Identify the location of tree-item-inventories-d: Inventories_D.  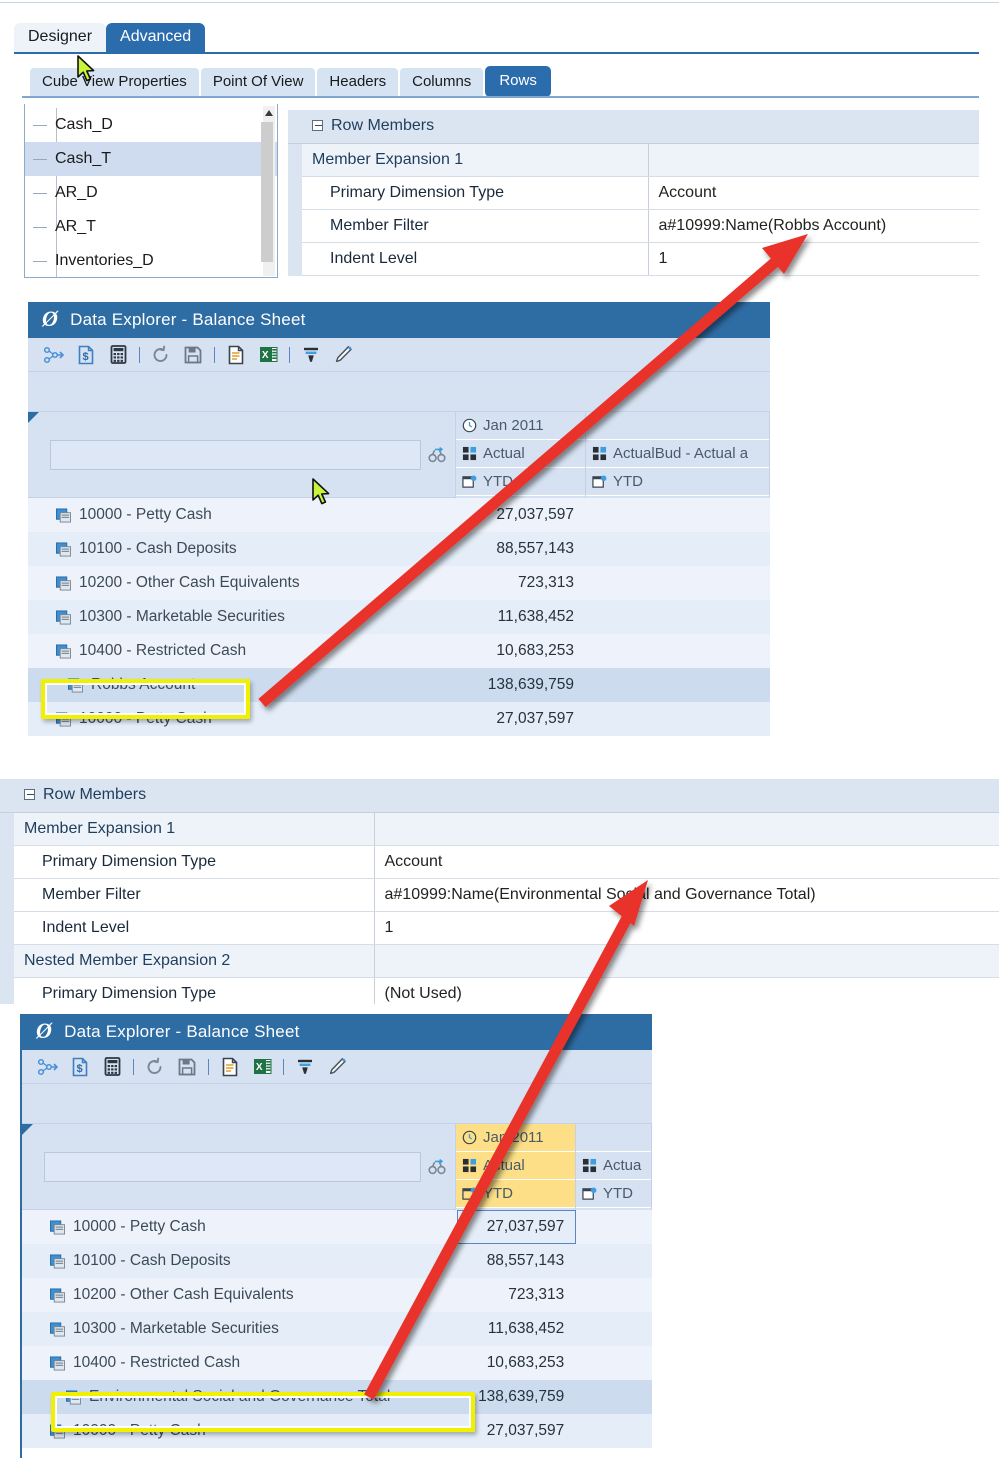
(151, 260).